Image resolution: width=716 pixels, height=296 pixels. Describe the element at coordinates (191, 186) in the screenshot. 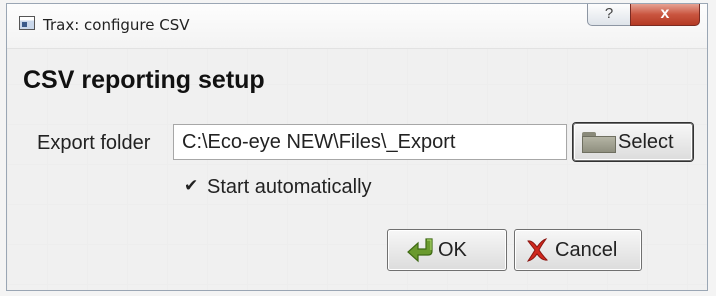

I see `start-automatically-checkbox` at that location.